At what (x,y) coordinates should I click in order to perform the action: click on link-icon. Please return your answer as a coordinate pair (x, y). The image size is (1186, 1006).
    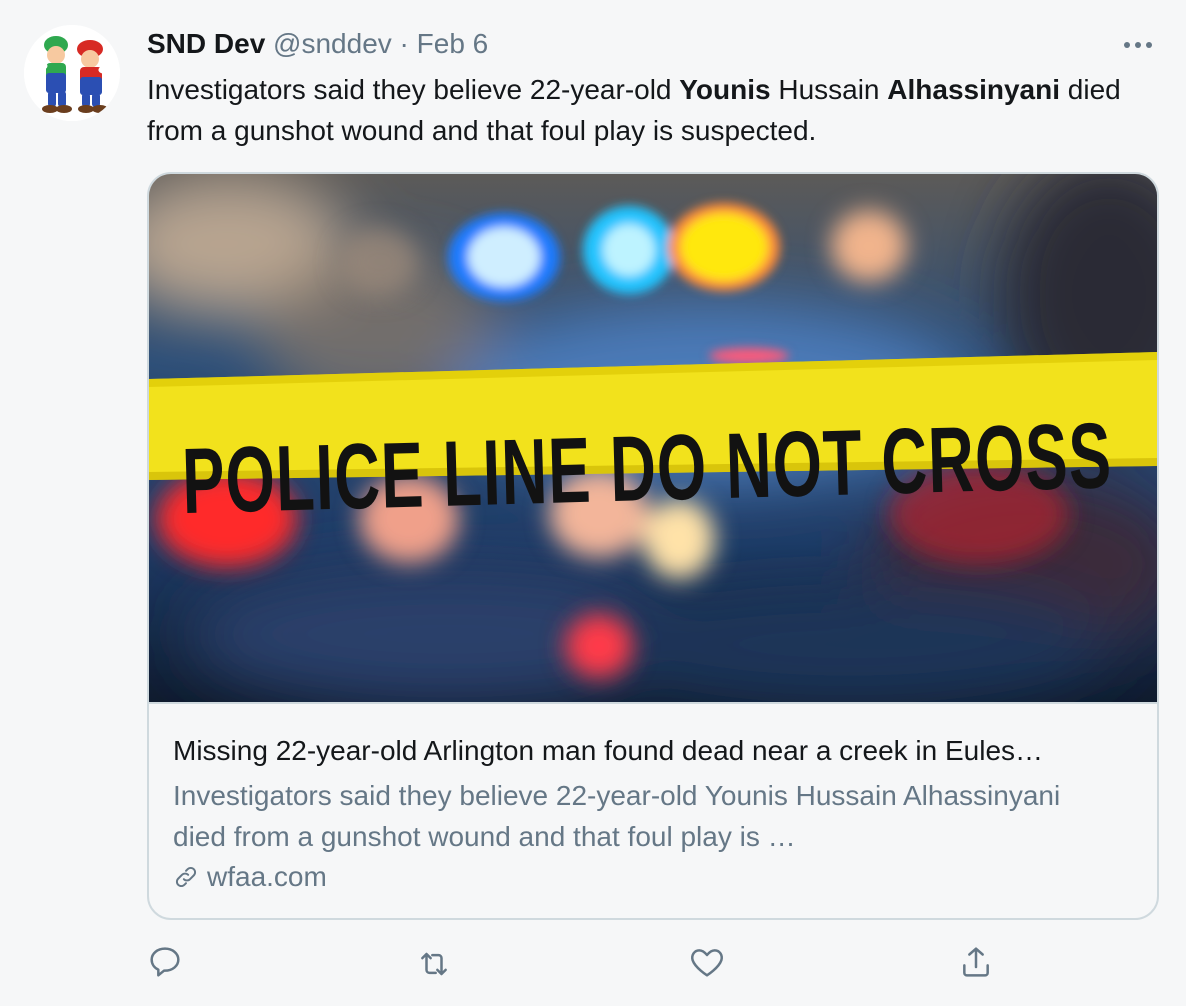
    Looking at the image, I should click on (186, 877).